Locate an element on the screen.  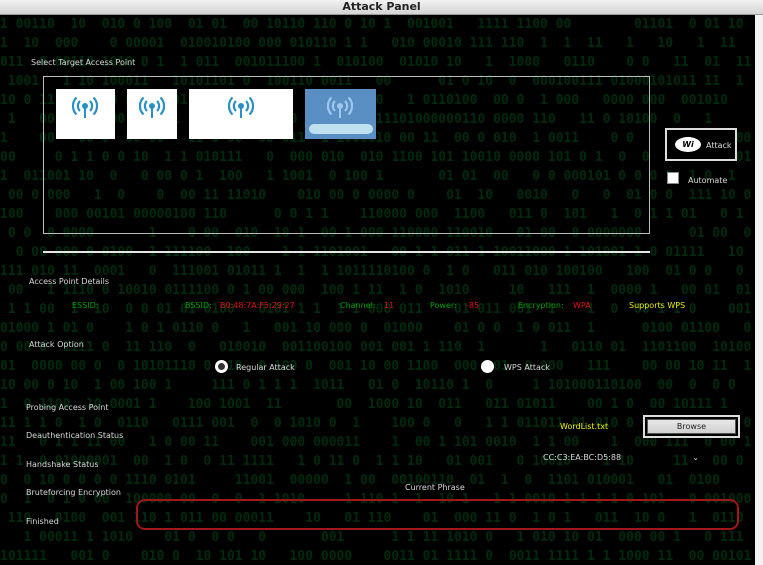
deauth-status-label: Deauthentication Status is located at coordinates (75, 435).